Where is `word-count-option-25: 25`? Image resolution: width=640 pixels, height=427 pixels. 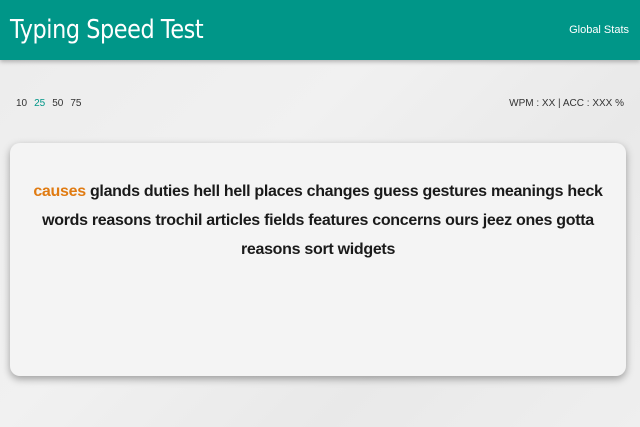 word-count-option-25: 25 is located at coordinates (39, 103).